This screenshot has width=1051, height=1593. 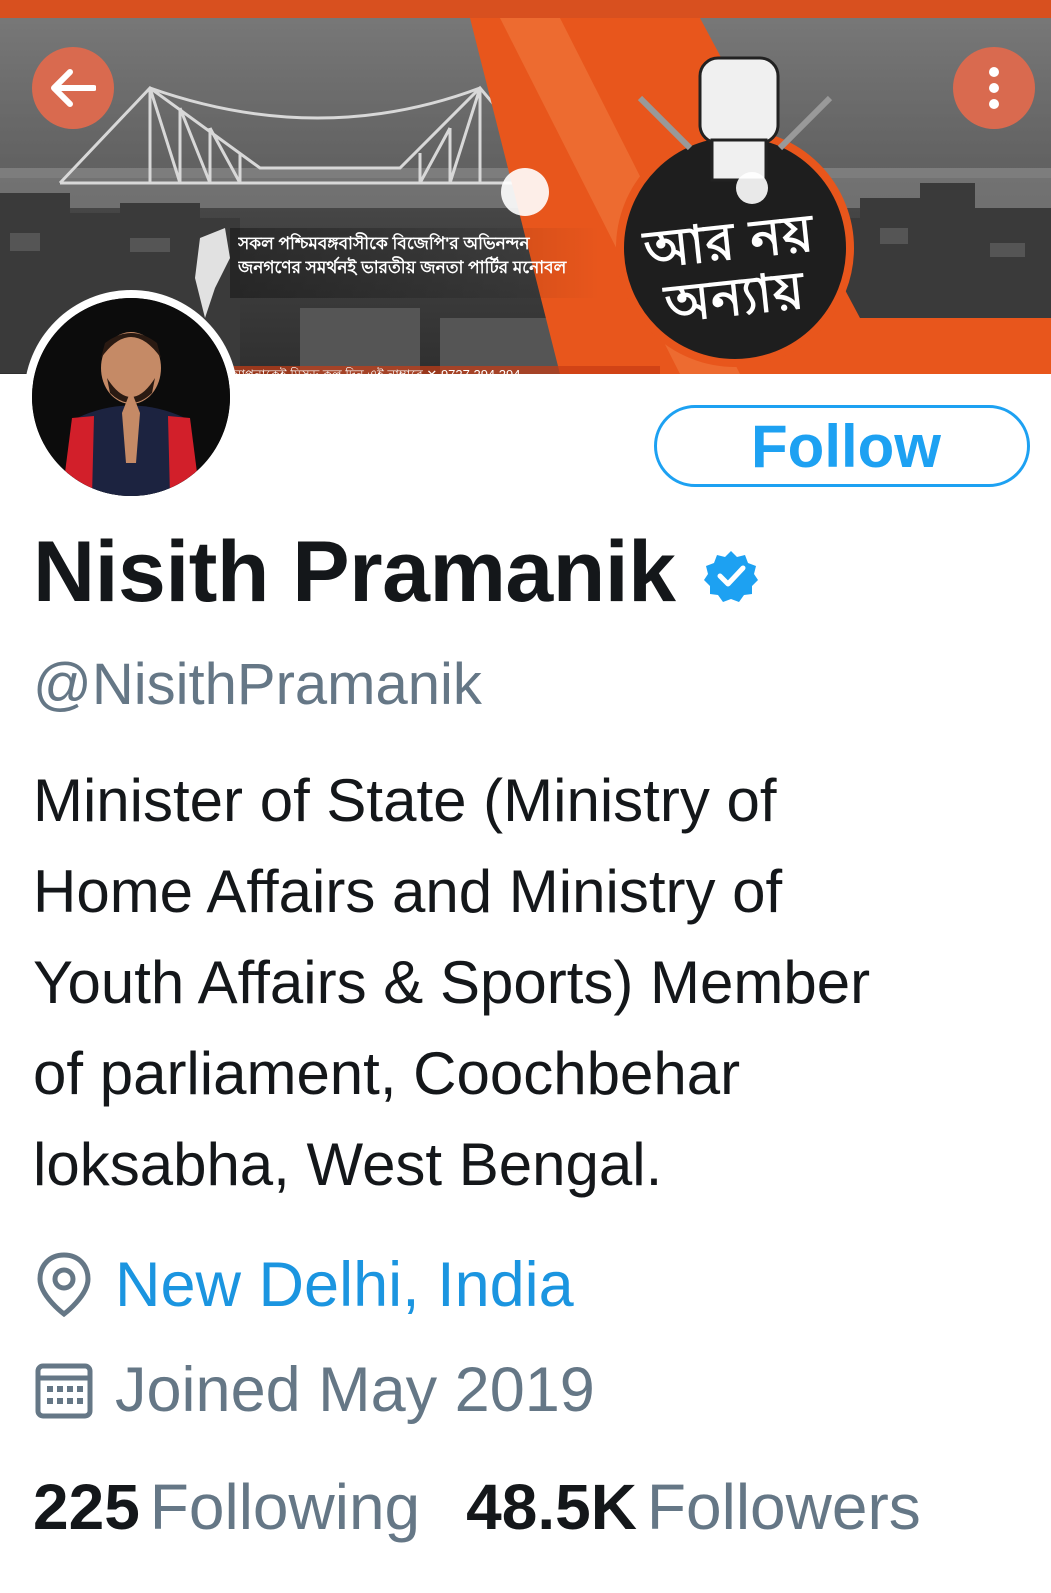 What do you see at coordinates (551, 1507) in the screenshot?
I see `followers-count: 48.5K` at bounding box center [551, 1507].